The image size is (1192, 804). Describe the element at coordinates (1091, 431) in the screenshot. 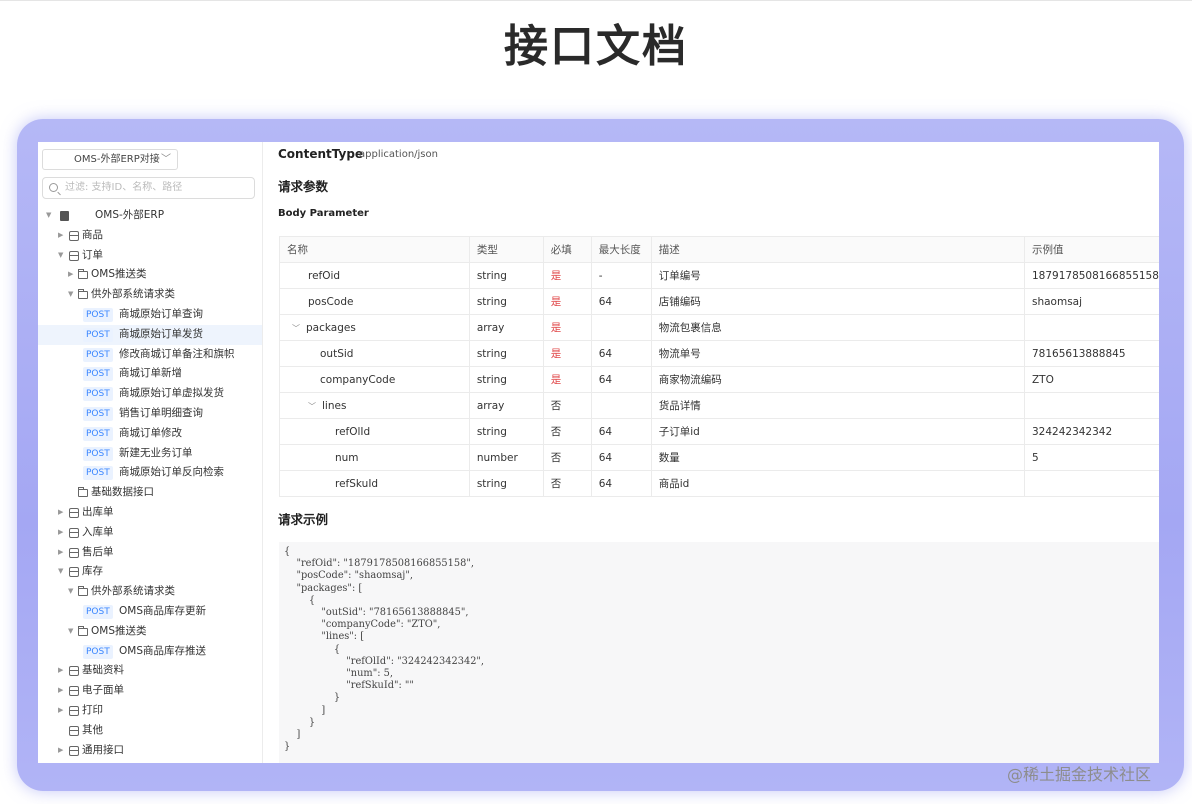

I see `table-cell-example: 324242342342` at that location.